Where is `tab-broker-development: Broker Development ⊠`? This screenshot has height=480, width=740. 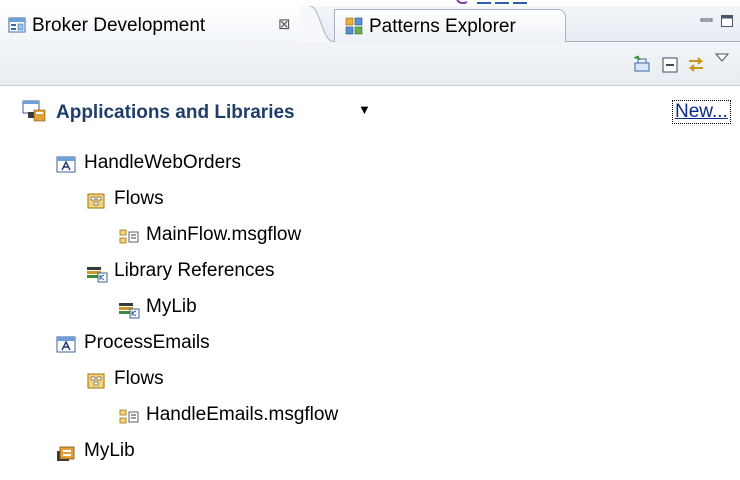
tab-broker-development: Broker Development ⊠ is located at coordinates (155, 24).